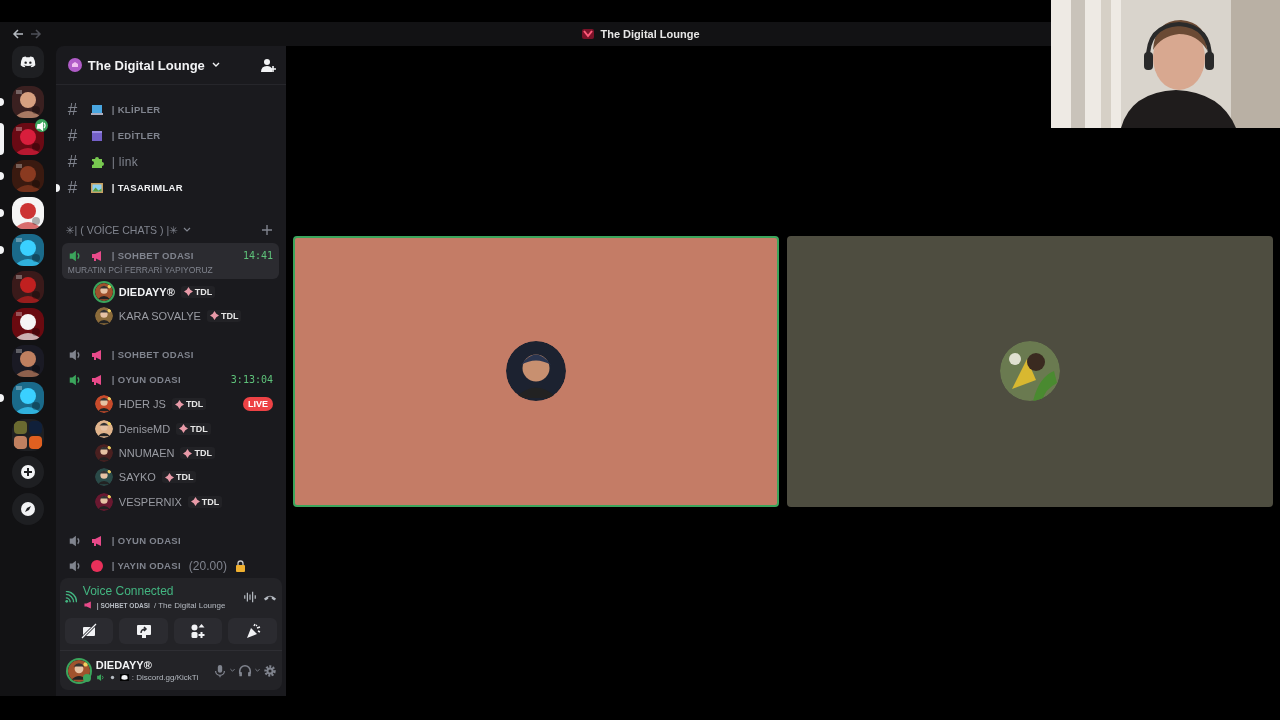  What do you see at coordinates (220, 670) in the screenshot?
I see `microphone-icon` at bounding box center [220, 670].